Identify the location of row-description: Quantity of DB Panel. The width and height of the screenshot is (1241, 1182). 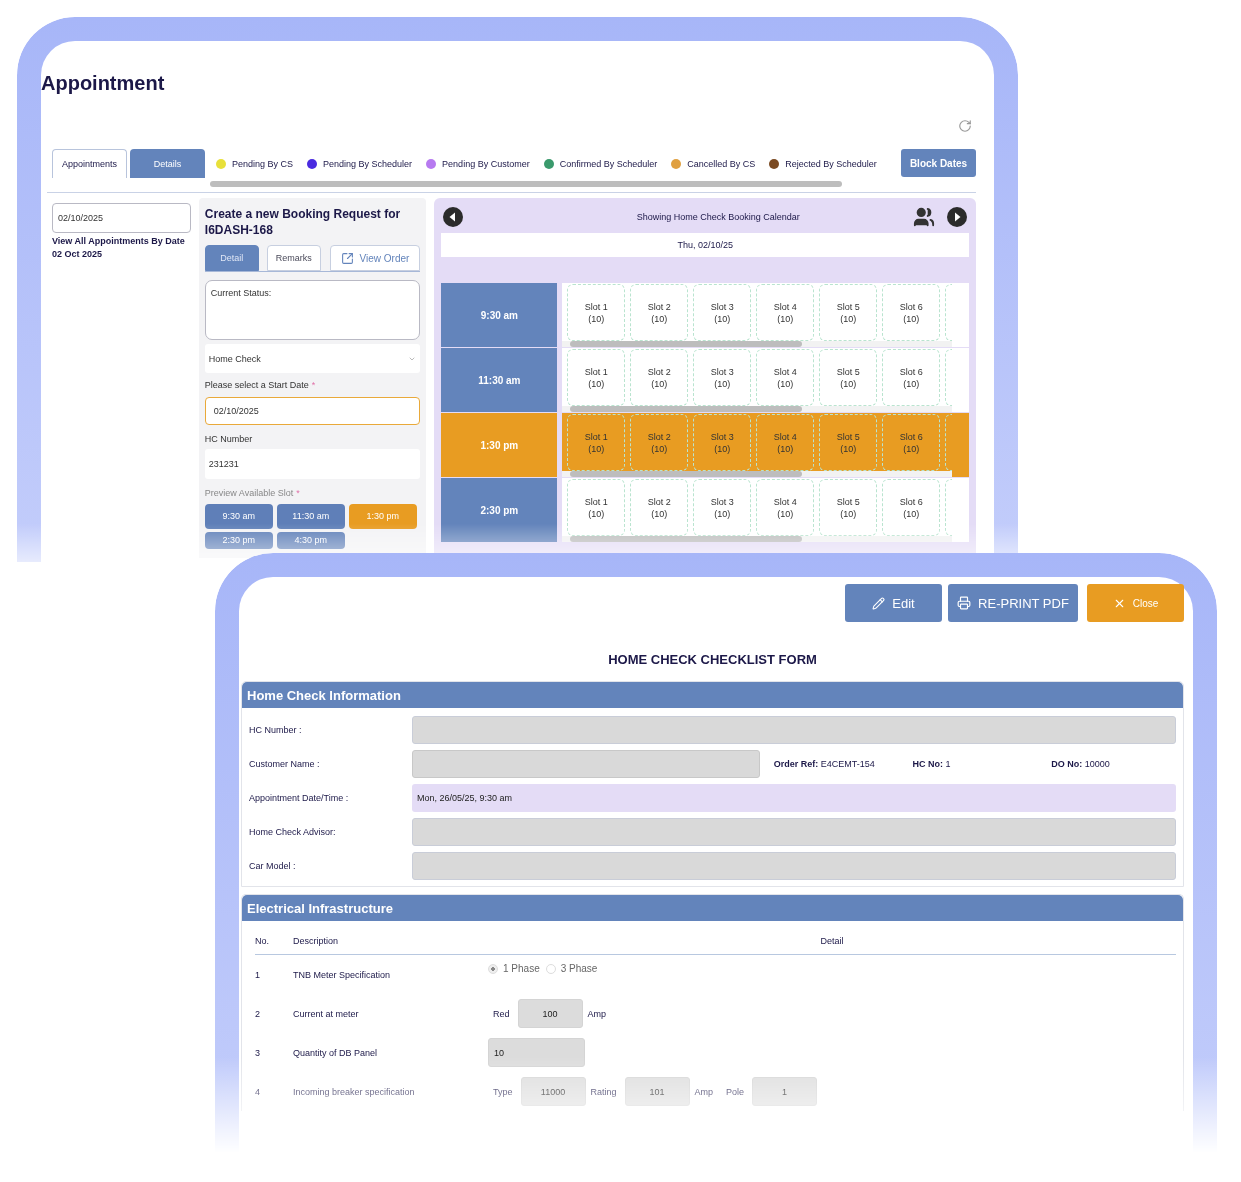
(336, 1052).